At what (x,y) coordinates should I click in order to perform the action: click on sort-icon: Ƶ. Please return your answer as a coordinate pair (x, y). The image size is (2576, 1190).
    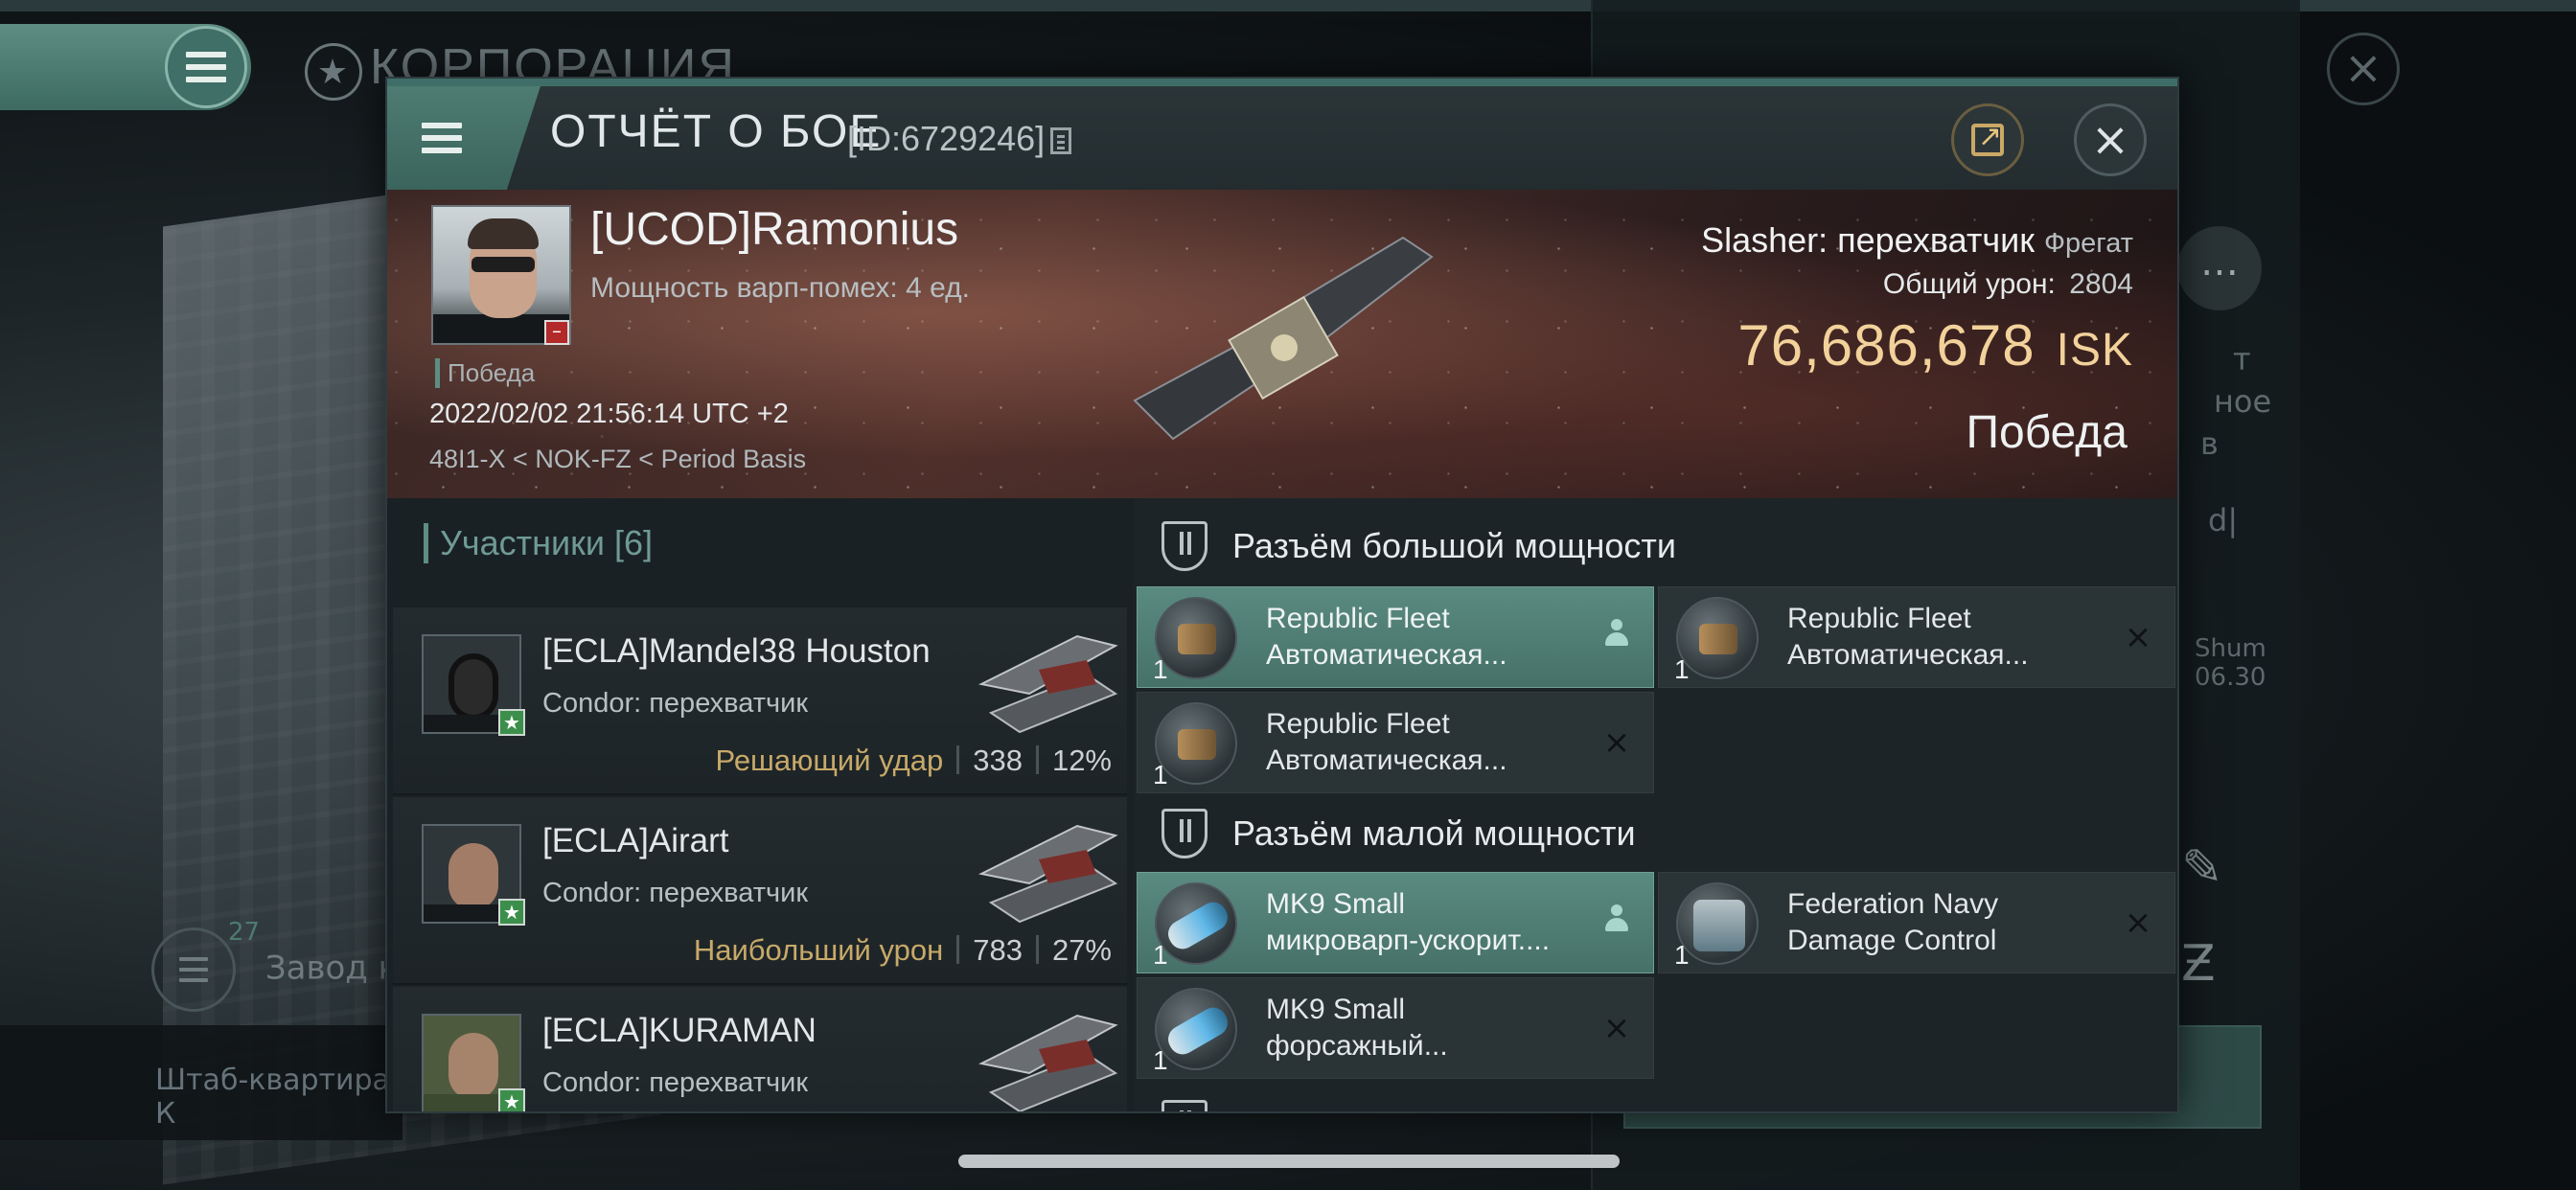
    Looking at the image, I should click on (2198, 964).